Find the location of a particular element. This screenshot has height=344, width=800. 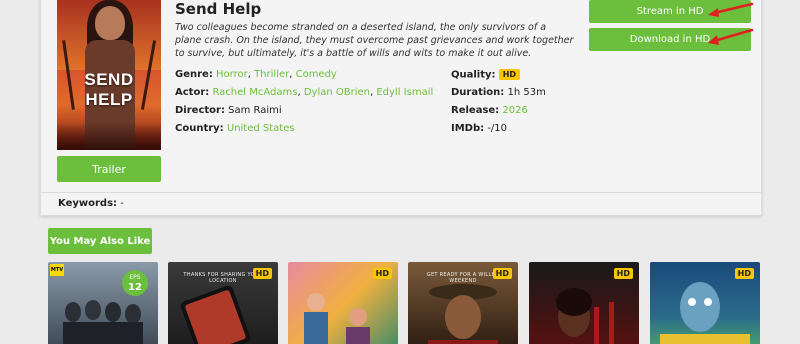

genre-link: Horror is located at coordinates (232, 74).